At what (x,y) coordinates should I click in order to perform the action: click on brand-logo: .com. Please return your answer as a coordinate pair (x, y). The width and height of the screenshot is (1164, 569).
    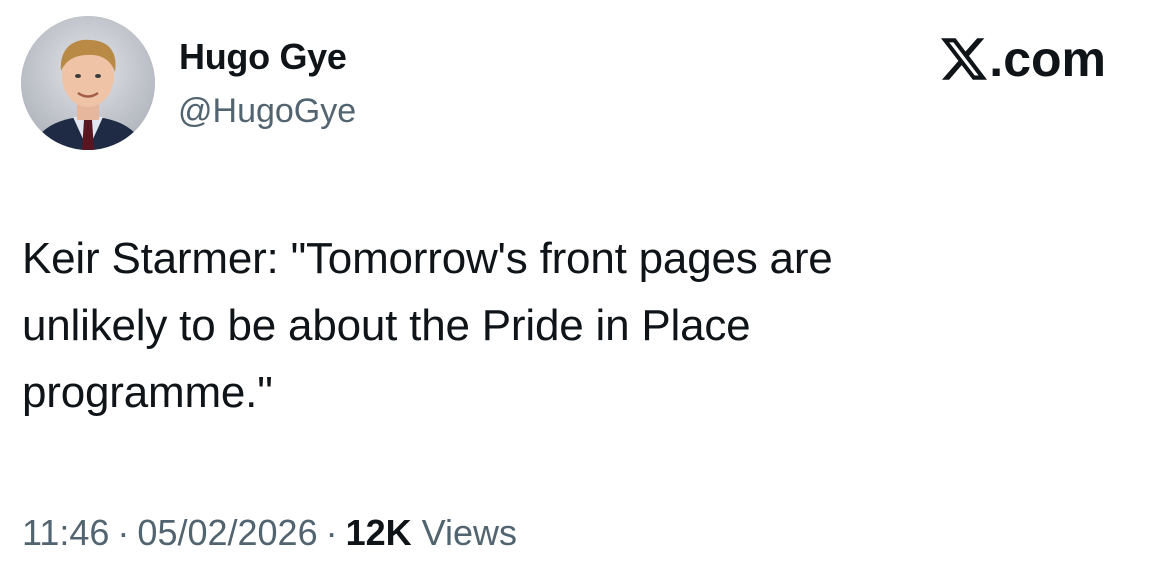
    Looking at the image, I should click on (1023, 59).